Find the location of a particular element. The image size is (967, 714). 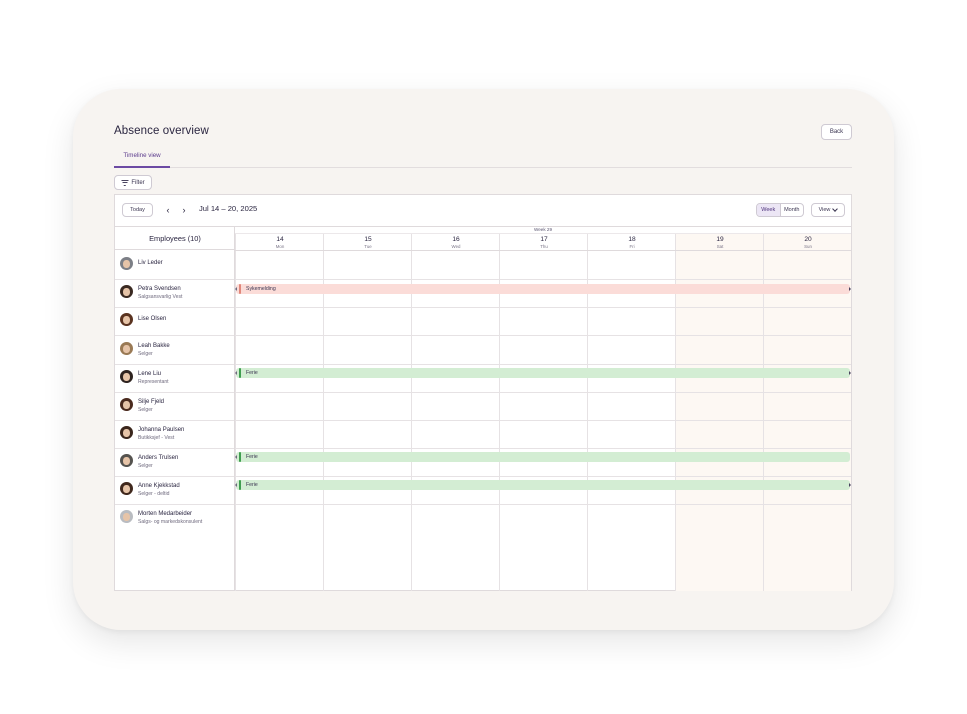

period-toggle: Week Month is located at coordinates (780, 210).